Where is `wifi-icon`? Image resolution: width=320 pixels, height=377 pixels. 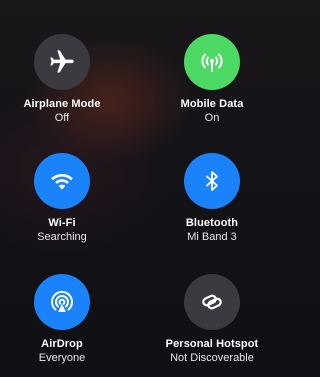 wifi-icon is located at coordinates (62, 181).